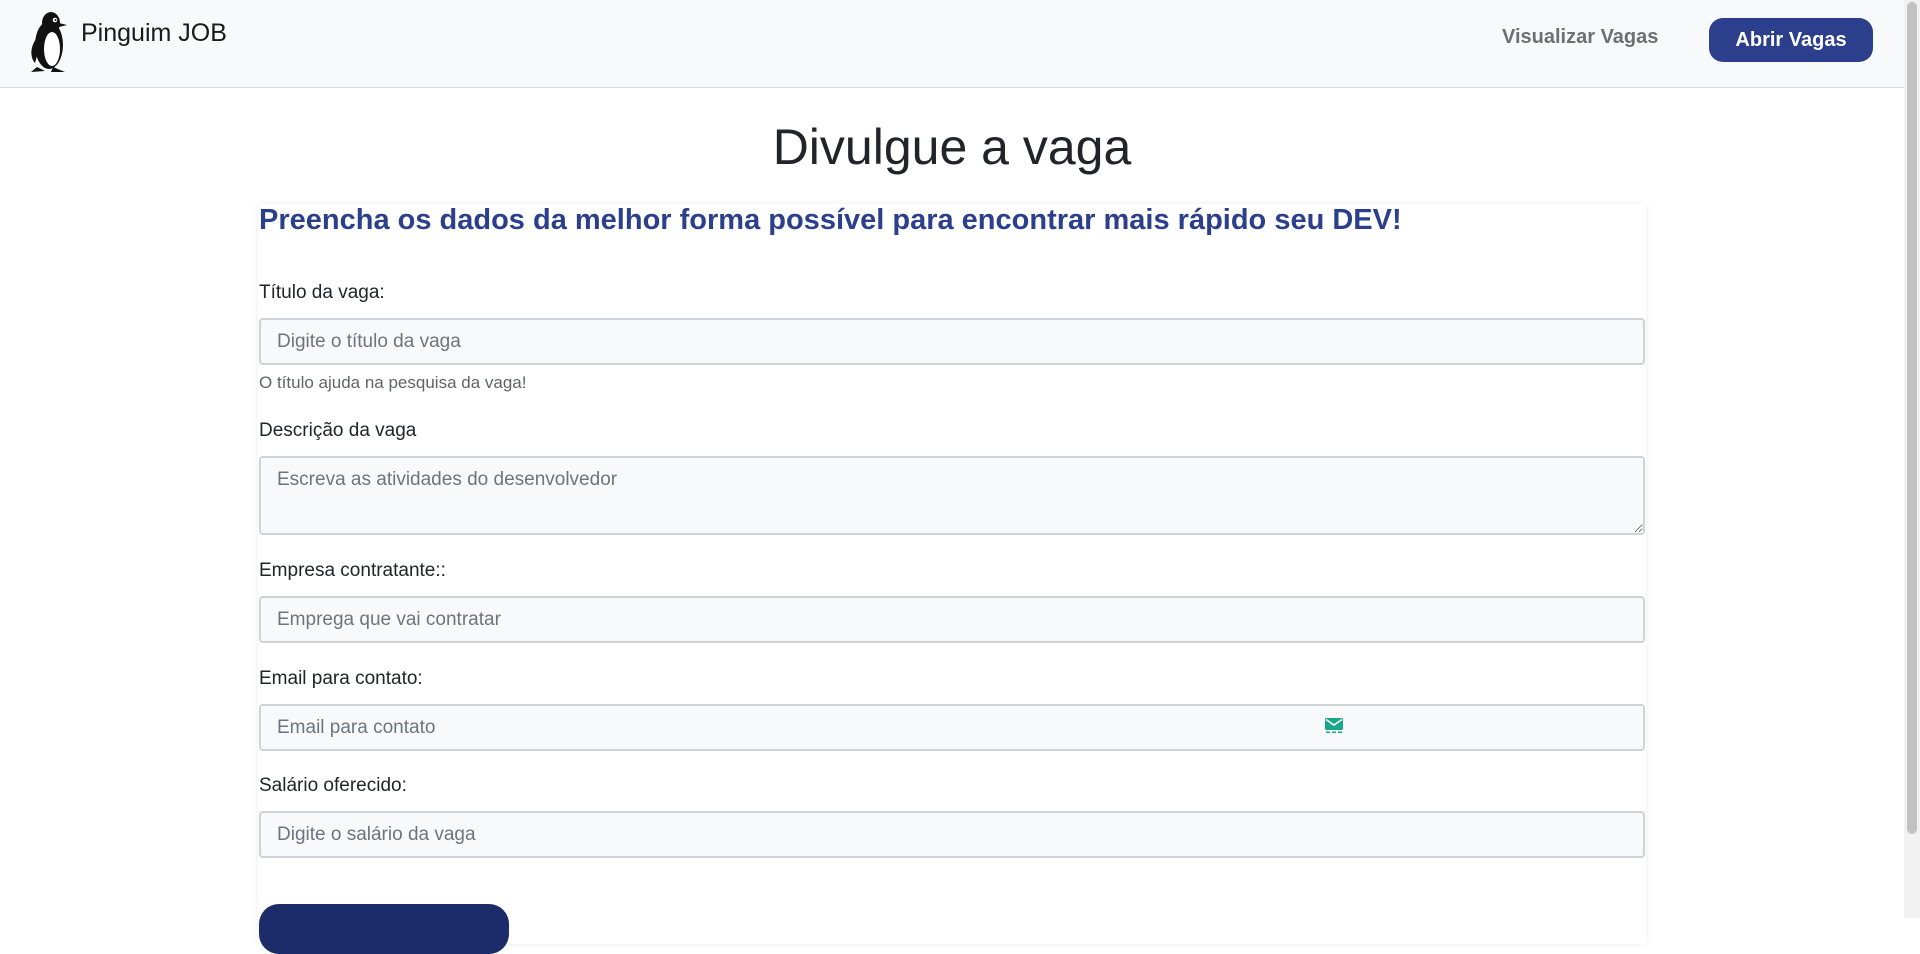 The image size is (1920, 954). Describe the element at coordinates (341, 678) in the screenshot. I see `email-label: Email para contato:` at that location.